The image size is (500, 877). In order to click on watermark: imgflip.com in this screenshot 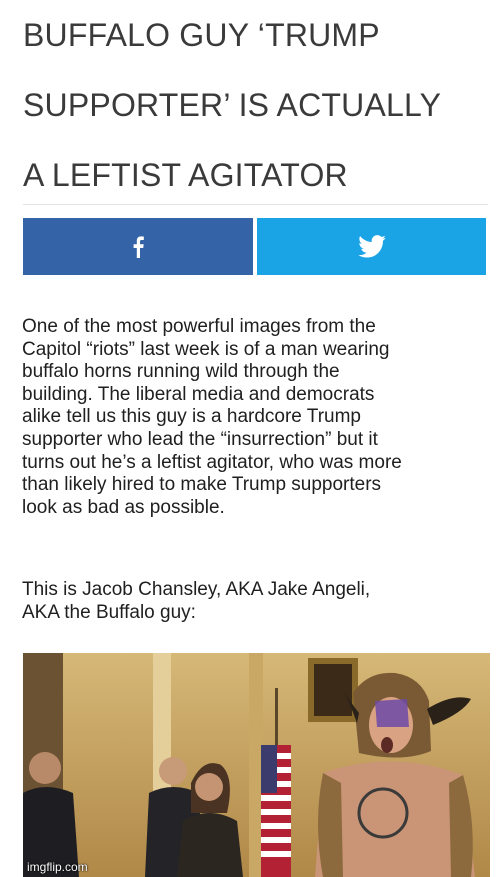, I will do `click(57, 867)`.